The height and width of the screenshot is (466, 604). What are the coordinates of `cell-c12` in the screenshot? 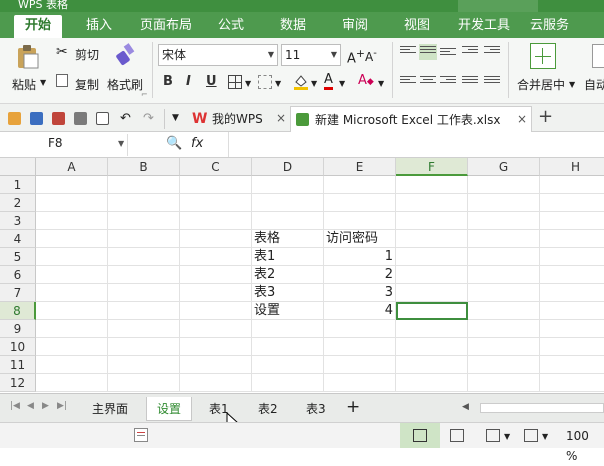 It's located at (216, 383).